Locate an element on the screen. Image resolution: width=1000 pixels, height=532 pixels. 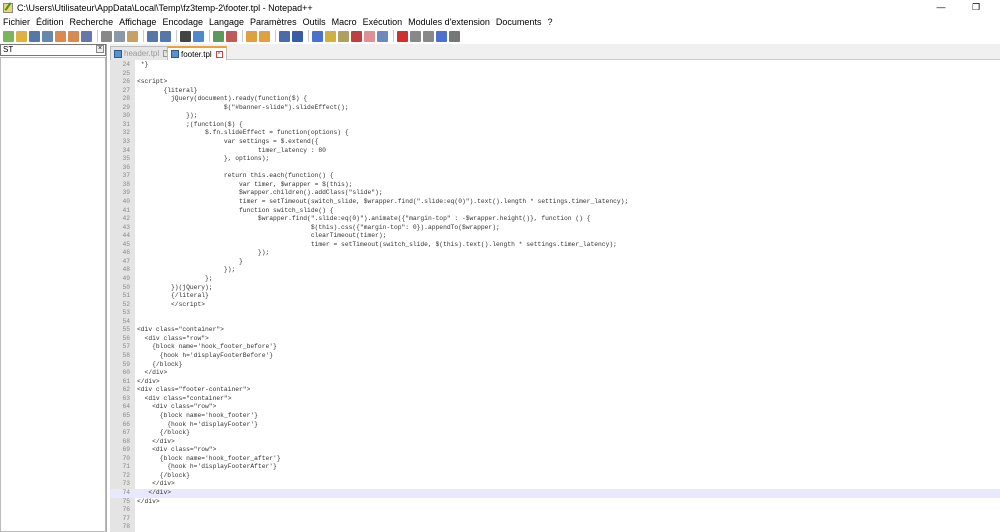
save-all-icon is located at coordinates (47, 36).